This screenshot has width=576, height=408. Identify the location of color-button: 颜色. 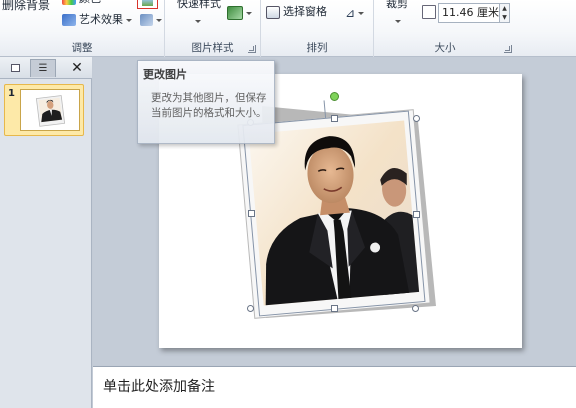
(81, 3).